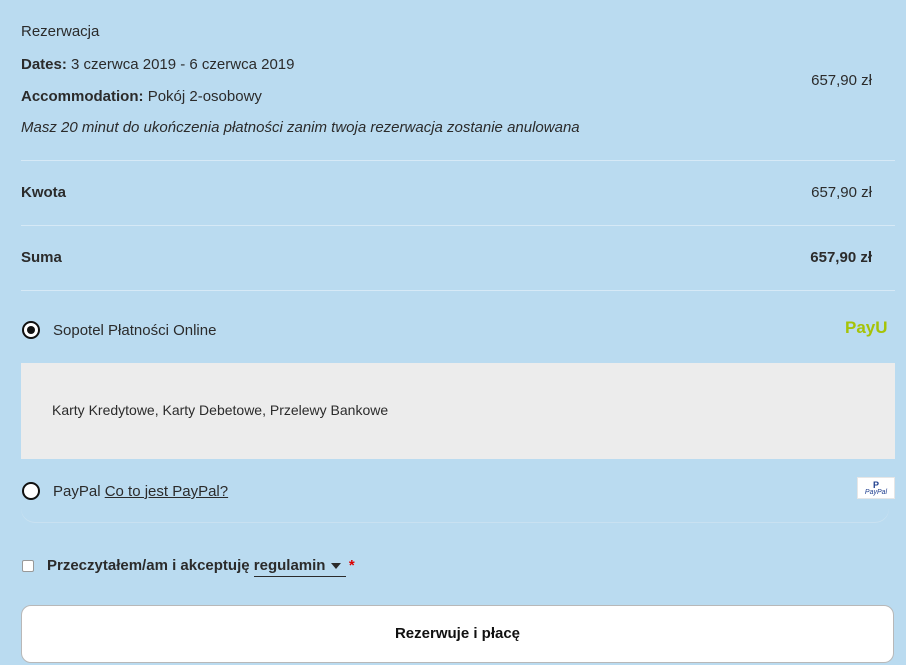  I want to click on accommodation-label: Accommodation:, so click(82, 96).